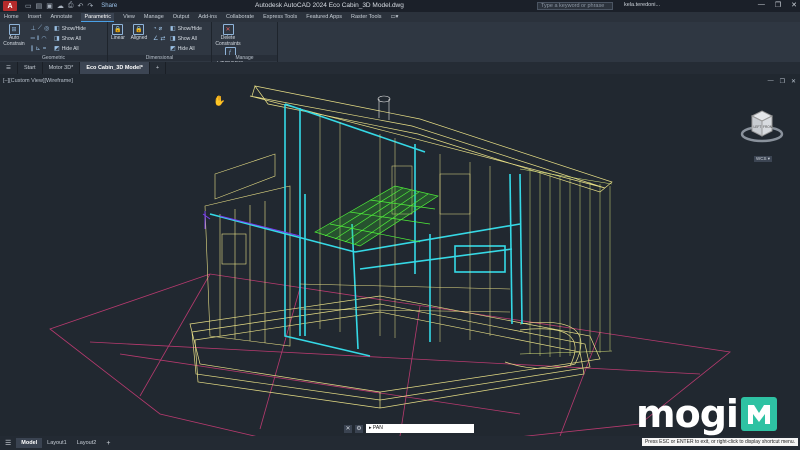 Image resolution: width=800 pixels, height=450 pixels. I want to click on hide-all-icon: ◩, so click(57, 49).